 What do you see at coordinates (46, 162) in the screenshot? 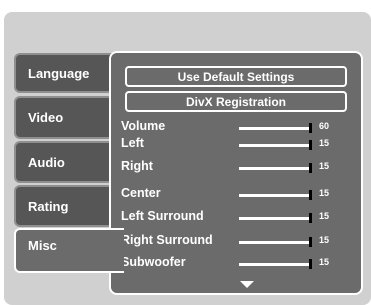
I see `tab-audio-label: Audio` at bounding box center [46, 162].